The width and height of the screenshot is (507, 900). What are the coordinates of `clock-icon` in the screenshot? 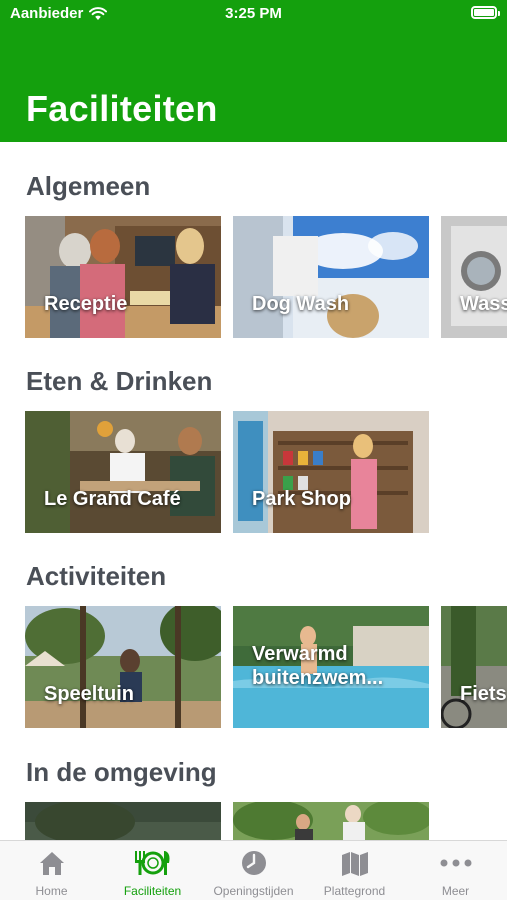 It's located at (253, 863).